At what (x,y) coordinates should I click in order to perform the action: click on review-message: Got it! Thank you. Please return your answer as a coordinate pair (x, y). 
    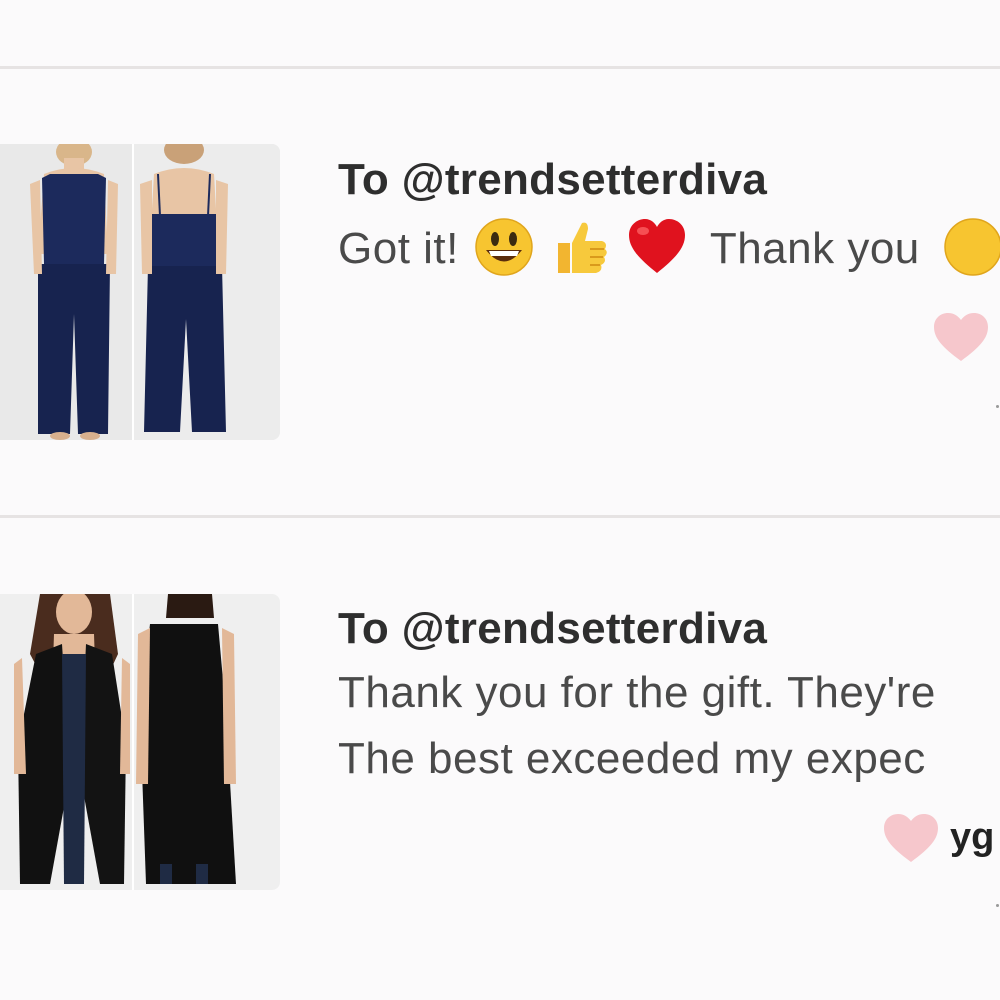
    Looking at the image, I should click on (669, 252).